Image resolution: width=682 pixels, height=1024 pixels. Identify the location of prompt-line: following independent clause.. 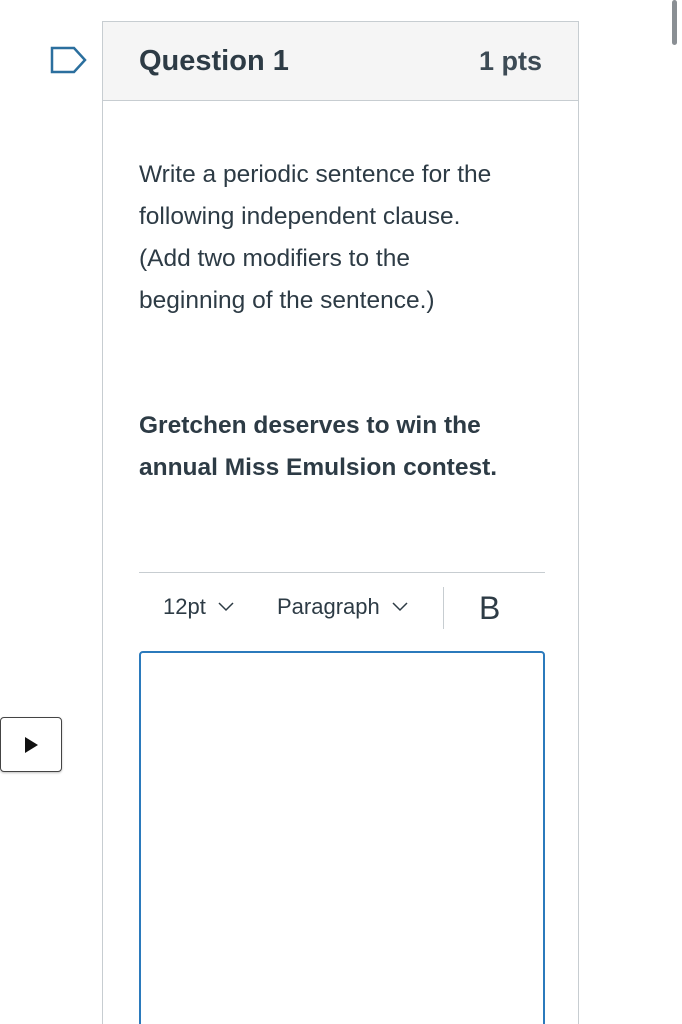
(300, 216).